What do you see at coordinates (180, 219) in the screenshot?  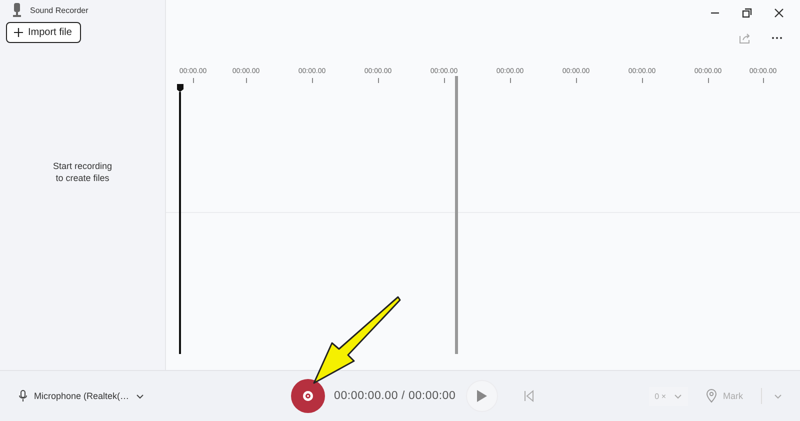 I see `playhead` at bounding box center [180, 219].